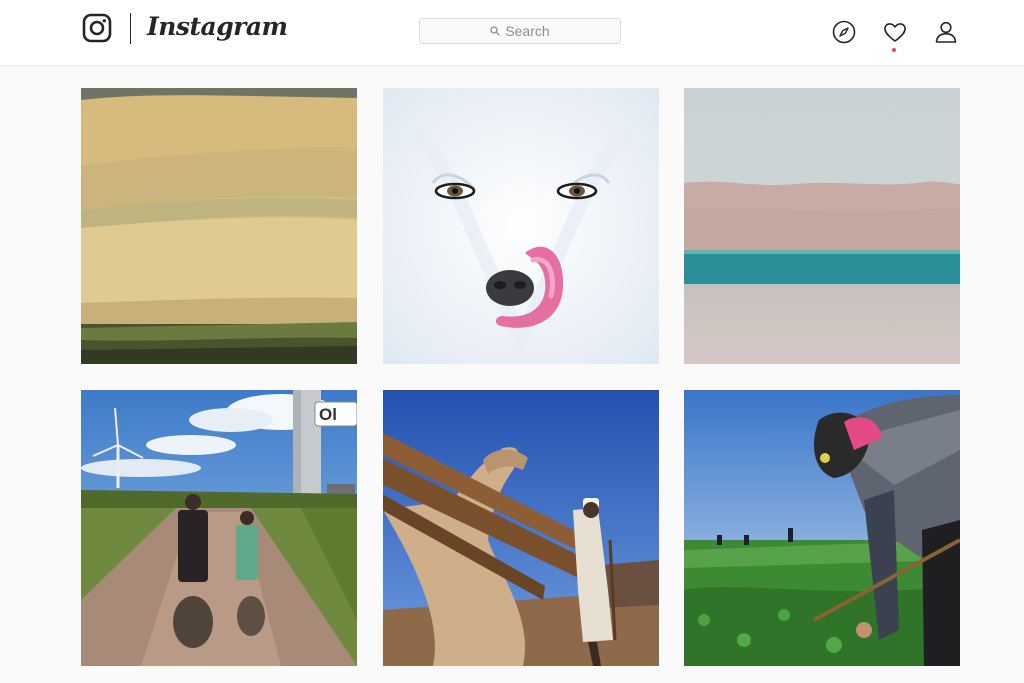 The image size is (1024, 683). Describe the element at coordinates (895, 32) in the screenshot. I see `heart-icon` at that location.